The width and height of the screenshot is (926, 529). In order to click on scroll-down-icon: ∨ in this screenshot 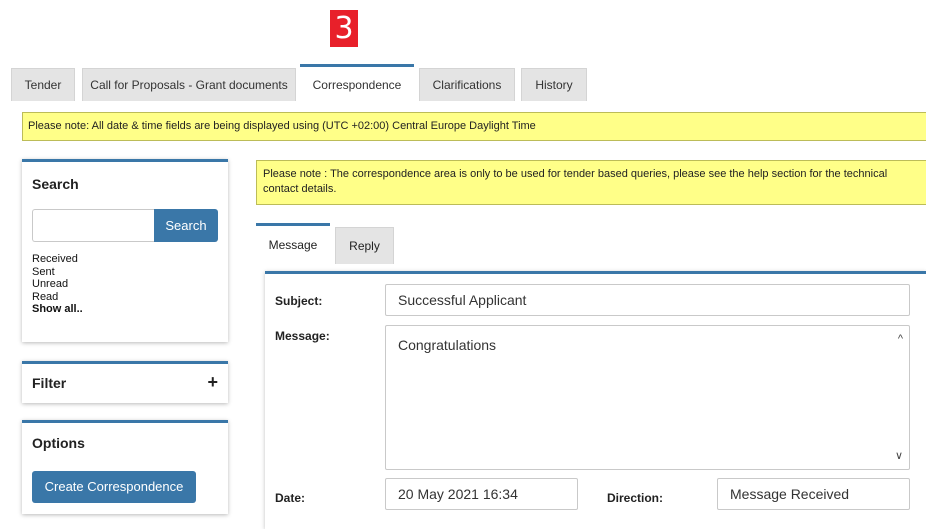, I will do `click(899, 456)`.